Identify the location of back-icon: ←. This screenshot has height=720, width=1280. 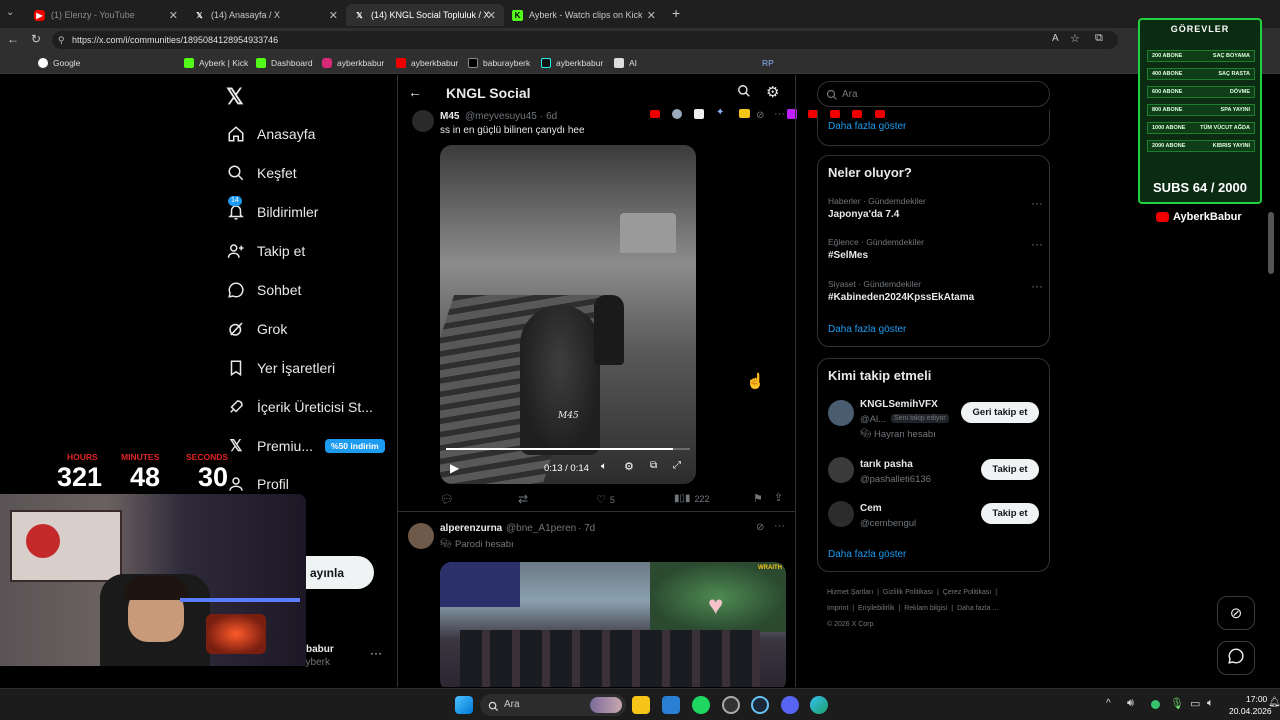
(13, 39).